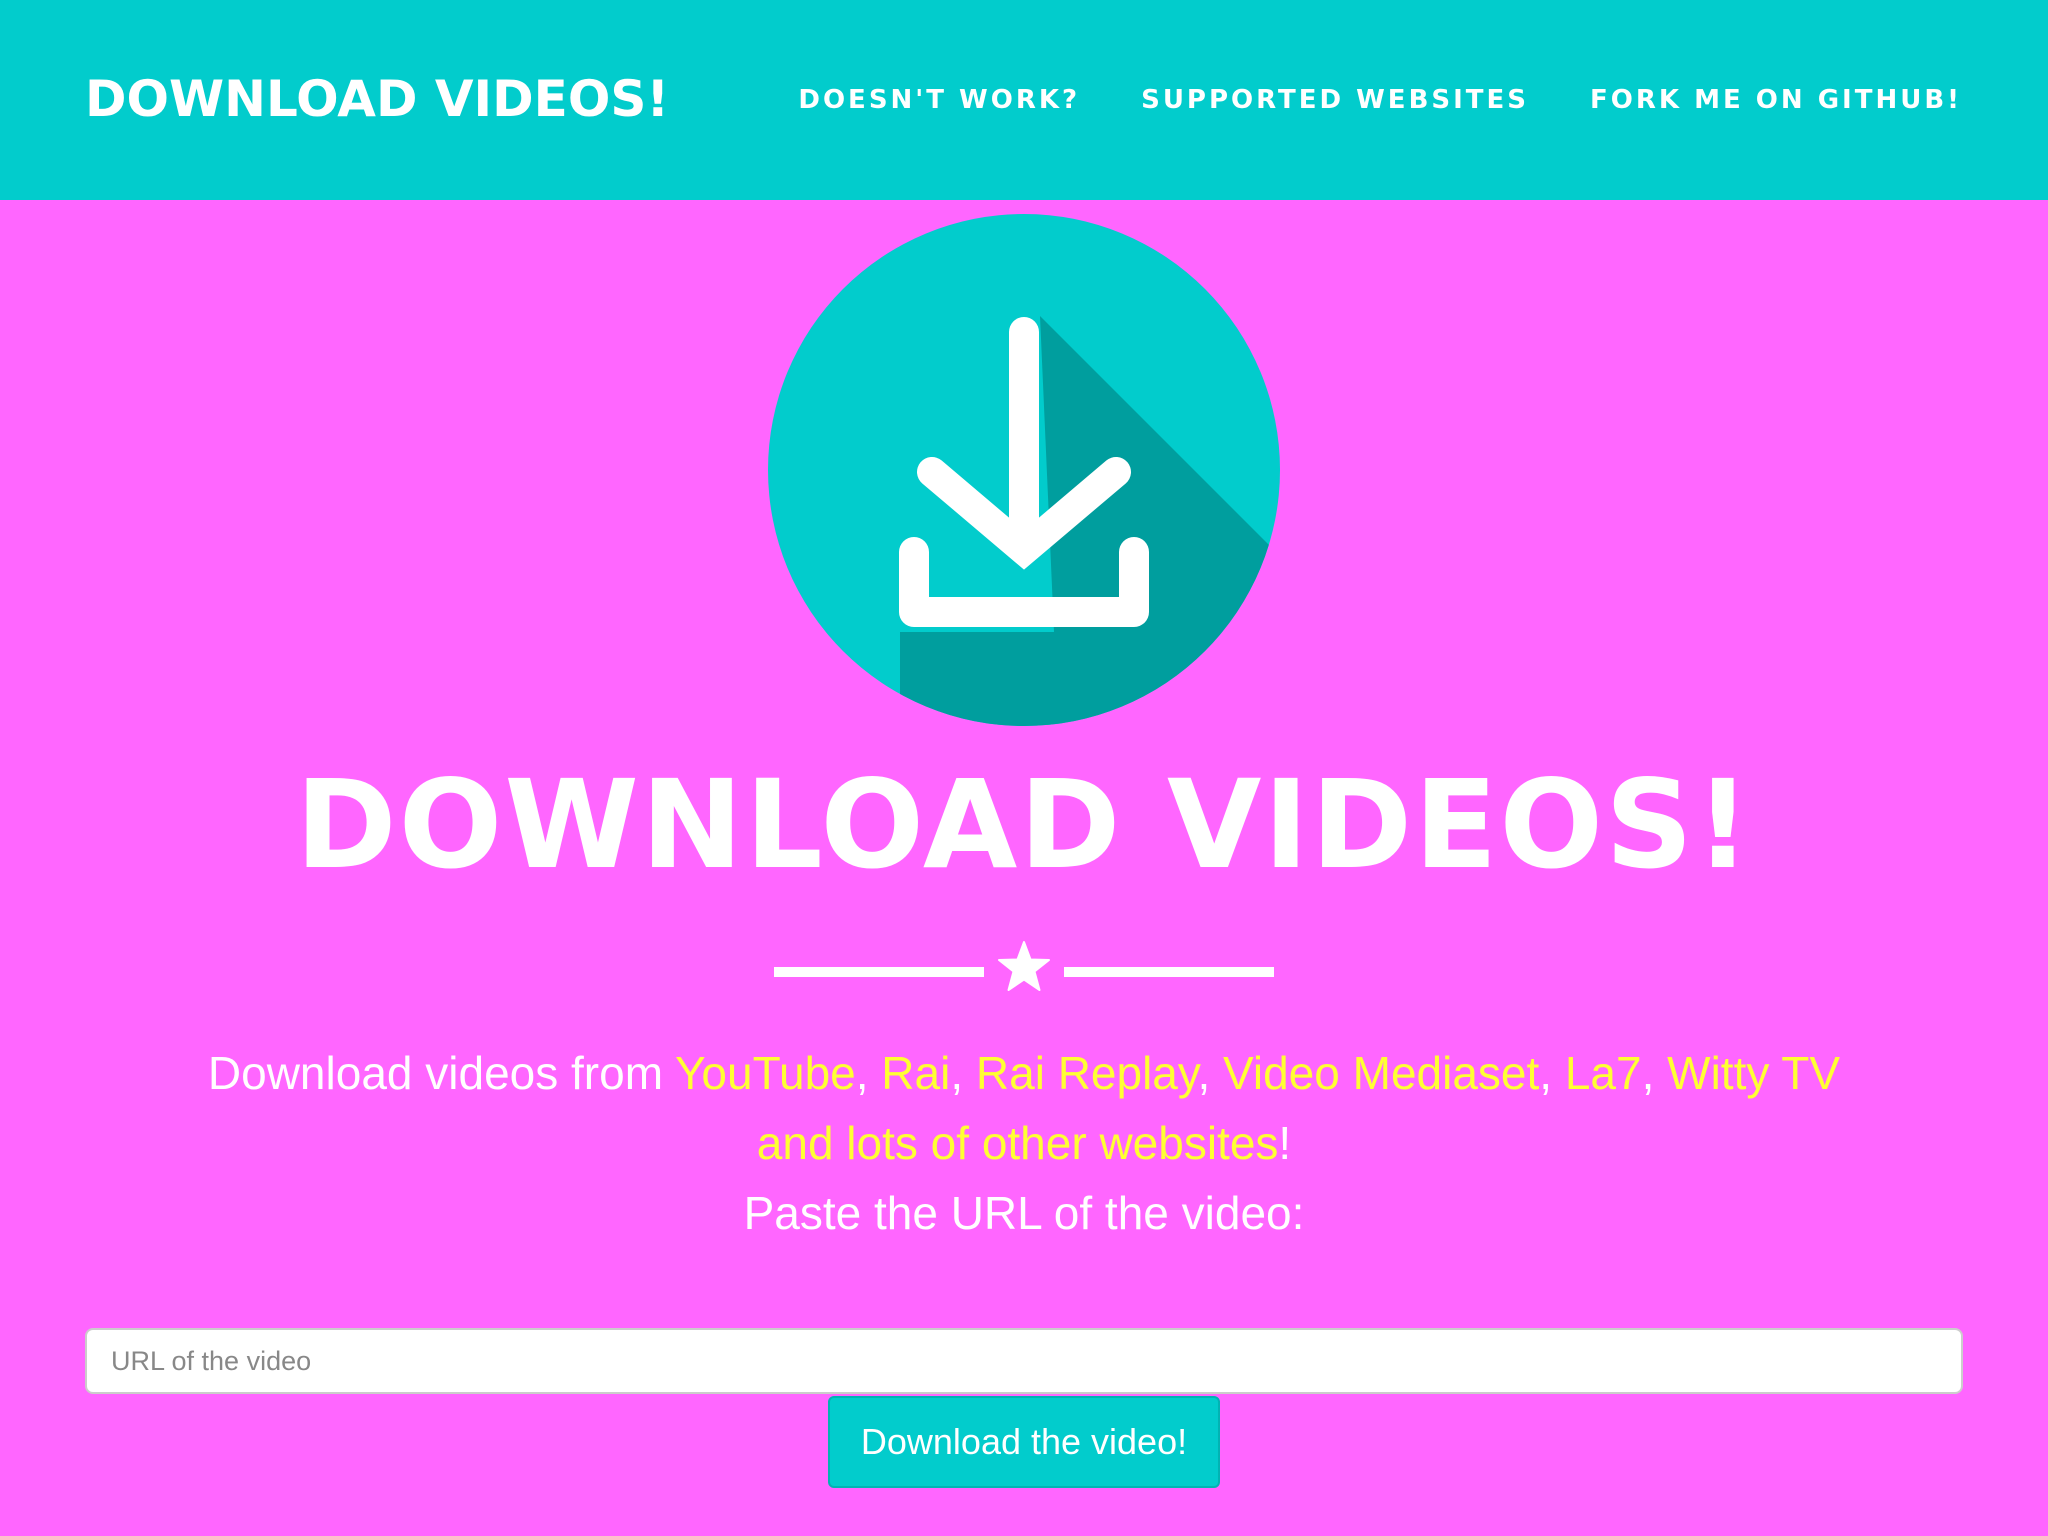  Describe the element at coordinates (939, 100) in the screenshot. I see `nav-link-doesnt-work: DOESN'T WORK?` at that location.